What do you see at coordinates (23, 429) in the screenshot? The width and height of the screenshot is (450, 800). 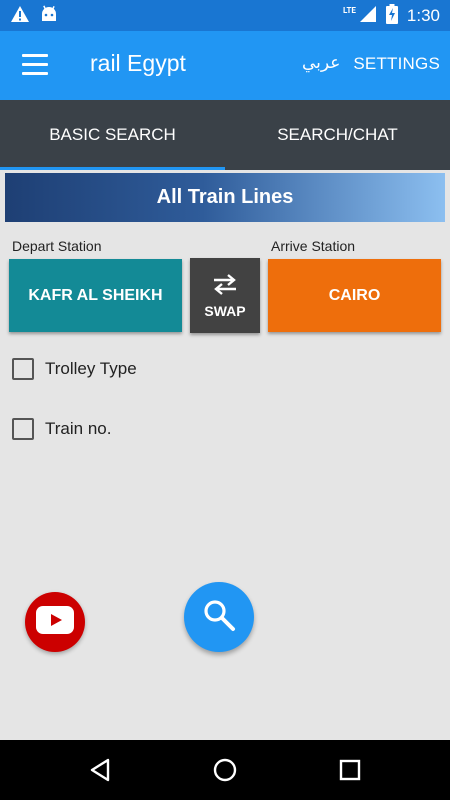 I see `train-no-checkbox` at bounding box center [23, 429].